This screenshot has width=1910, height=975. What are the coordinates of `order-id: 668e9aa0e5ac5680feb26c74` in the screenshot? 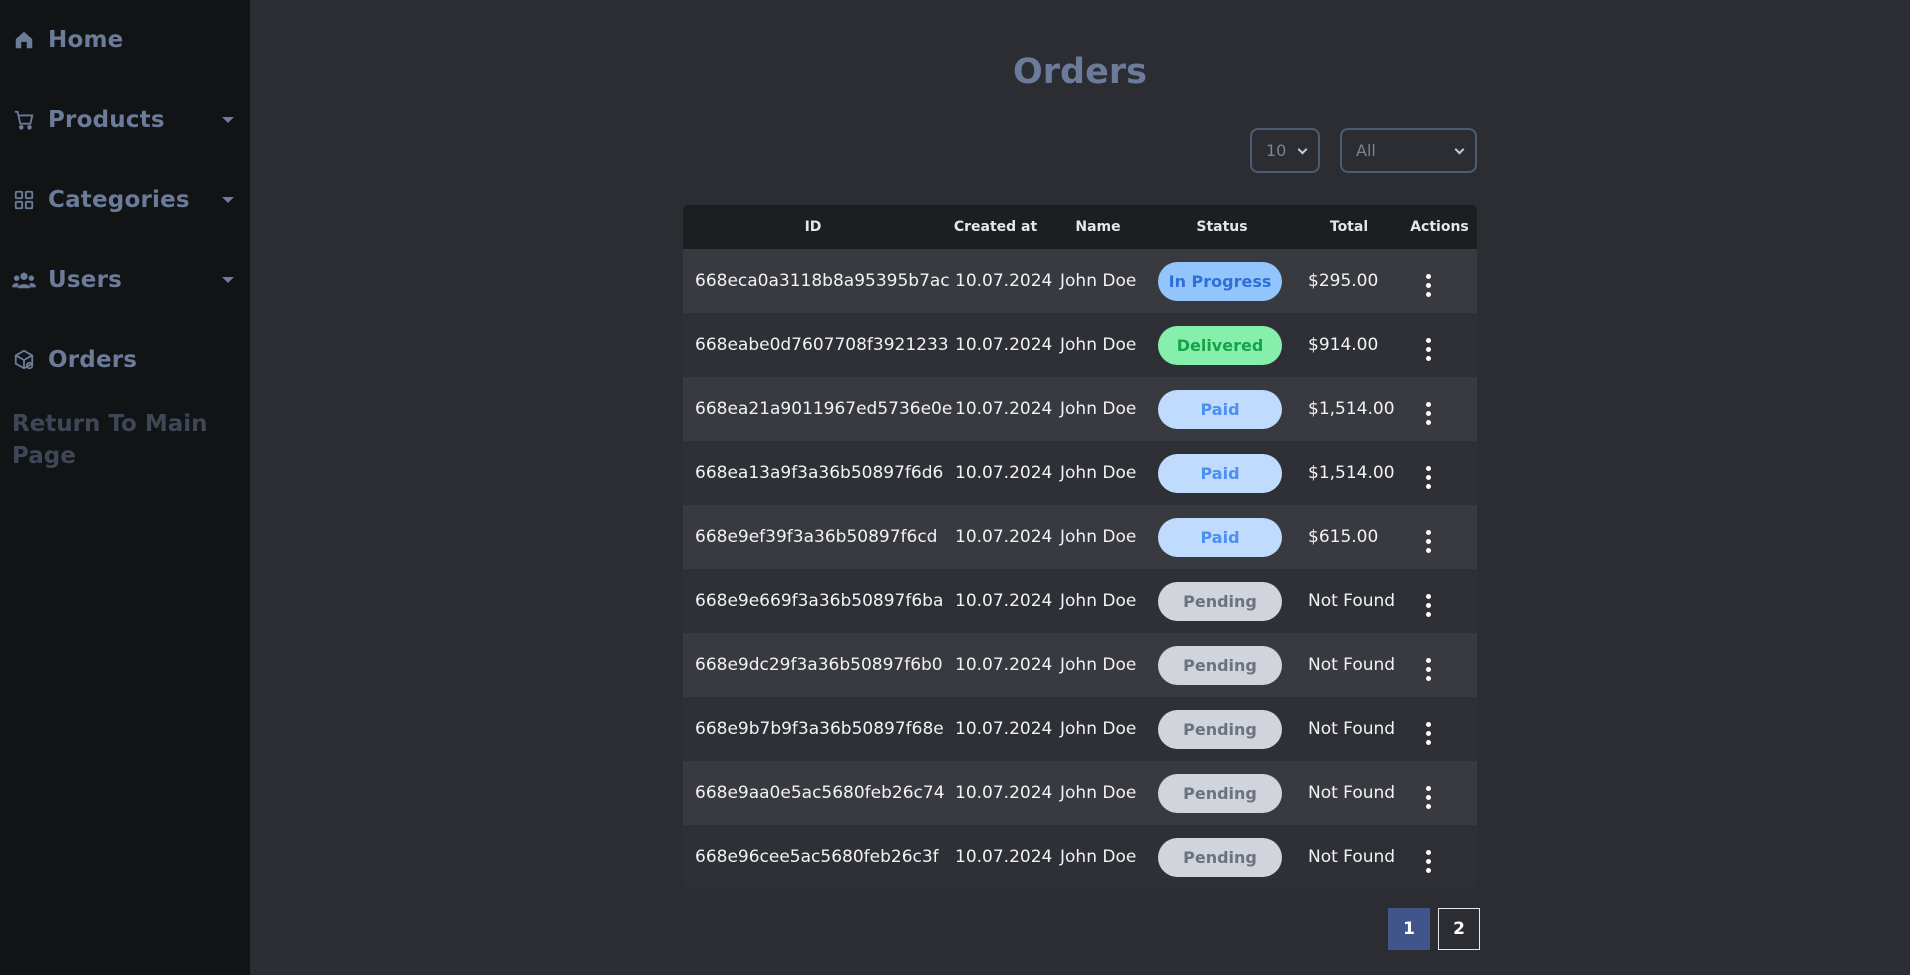 It's located at (820, 793).